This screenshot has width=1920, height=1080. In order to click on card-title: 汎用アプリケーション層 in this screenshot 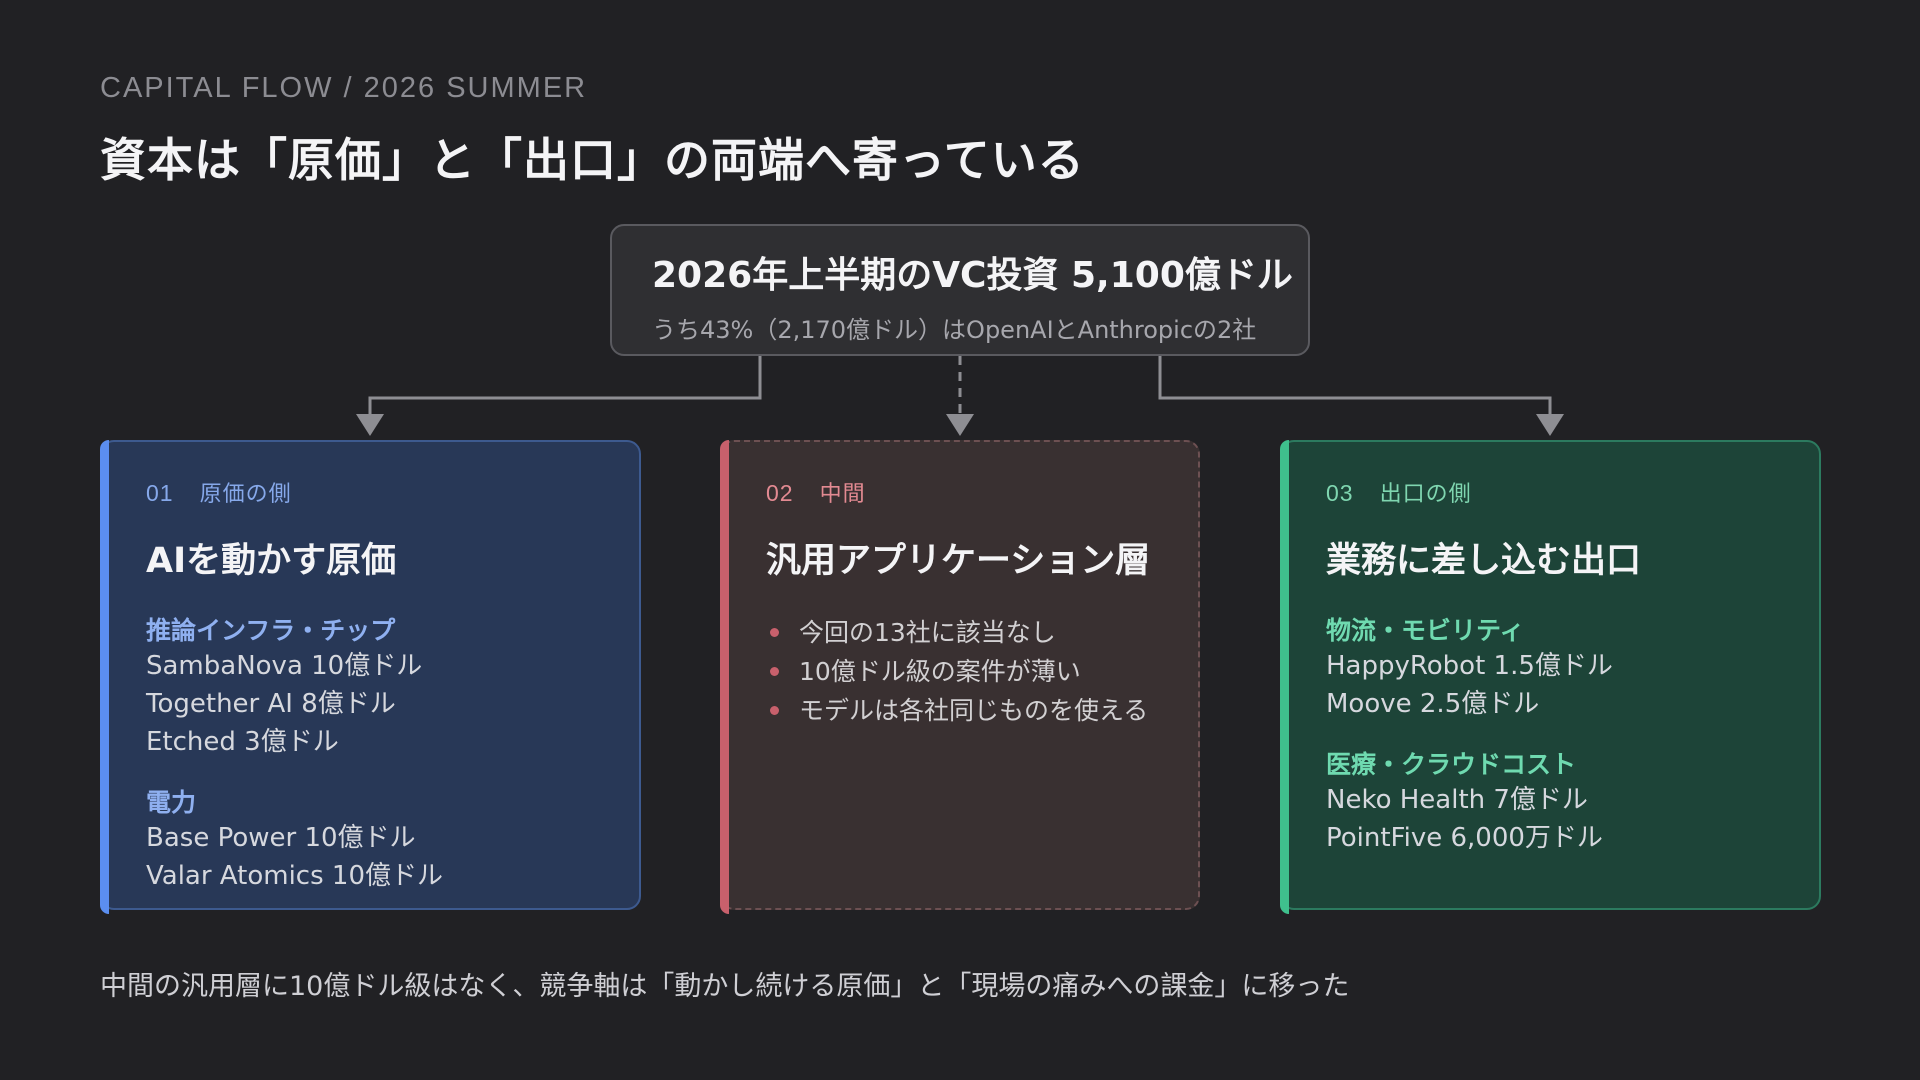, I will do `click(958, 561)`.